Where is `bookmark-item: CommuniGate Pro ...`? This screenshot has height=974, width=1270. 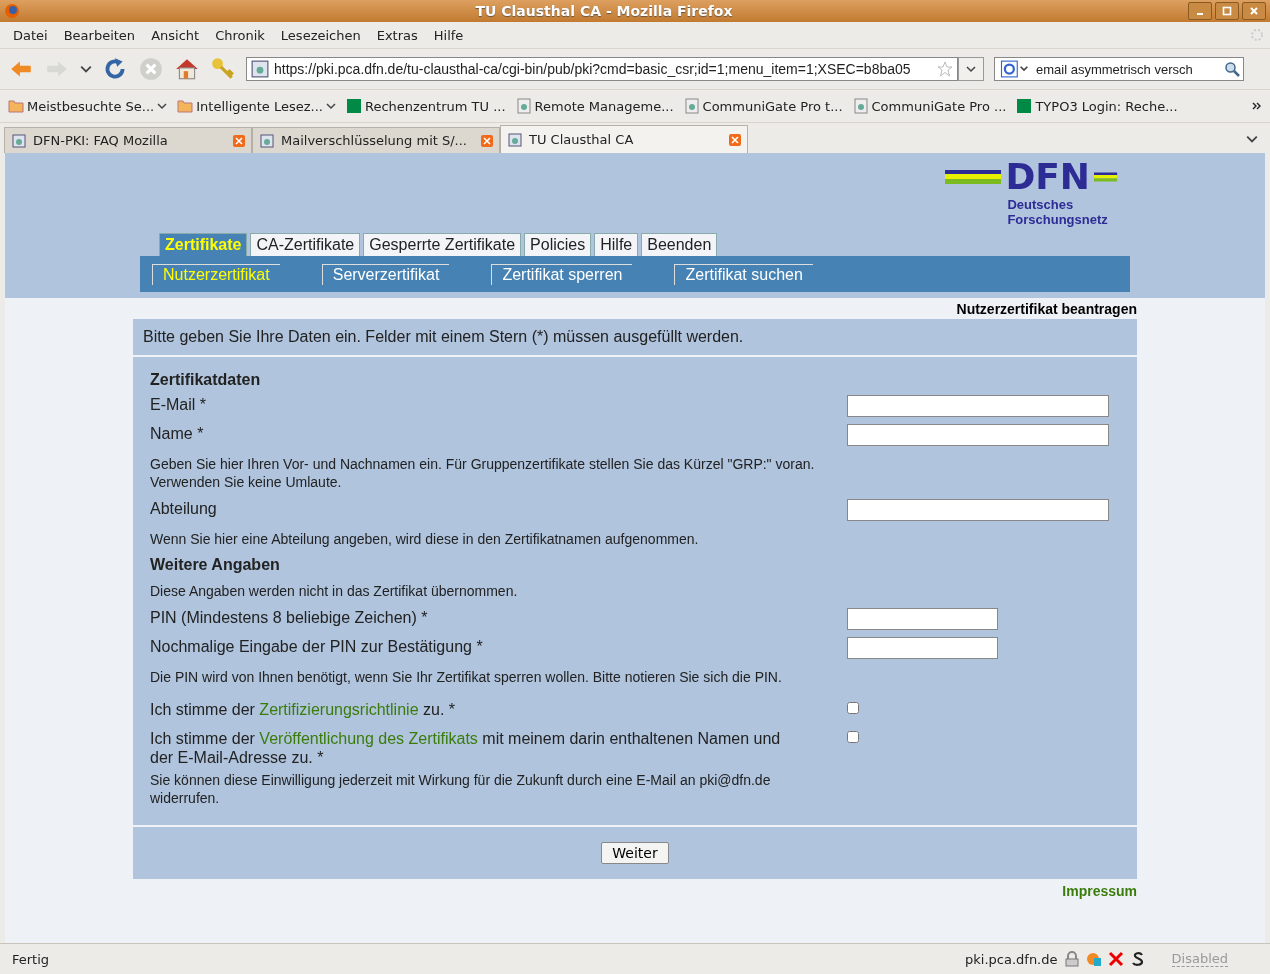
bookmark-item: CommuniGate Pro ... is located at coordinates (929, 106).